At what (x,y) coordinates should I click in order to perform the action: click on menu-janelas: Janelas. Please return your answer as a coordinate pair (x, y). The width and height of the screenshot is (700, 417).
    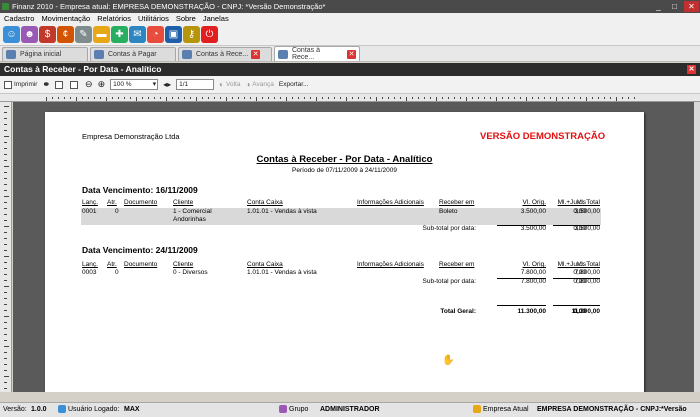
    Looking at the image, I should click on (216, 18).